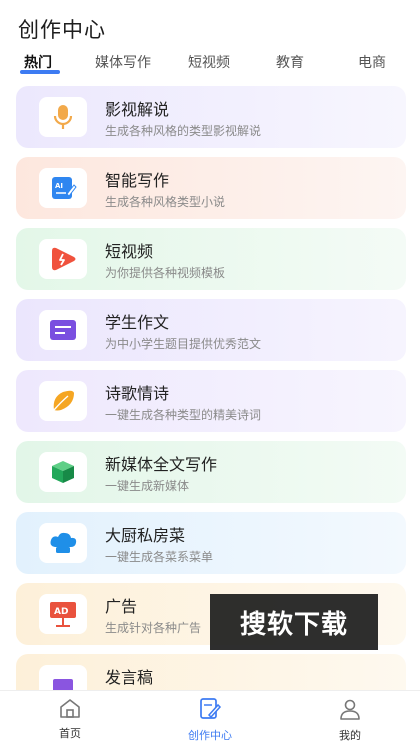  Describe the element at coordinates (372, 62) in the screenshot. I see `tab-ecommerce: 电商` at that location.